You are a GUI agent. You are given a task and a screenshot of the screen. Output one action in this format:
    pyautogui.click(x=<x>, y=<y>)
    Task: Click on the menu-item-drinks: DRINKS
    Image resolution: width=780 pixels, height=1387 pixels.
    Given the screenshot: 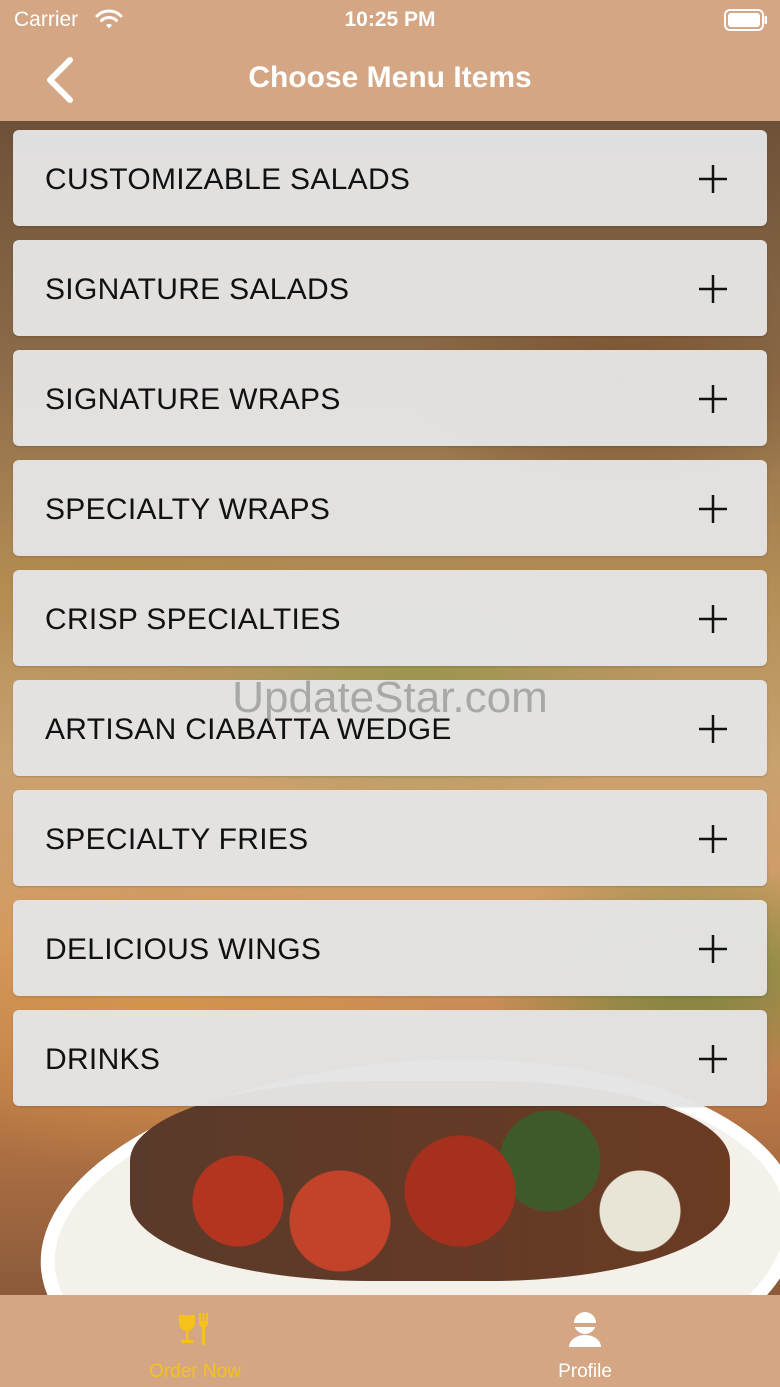 What is the action you would take?
    pyautogui.click(x=390, y=1058)
    